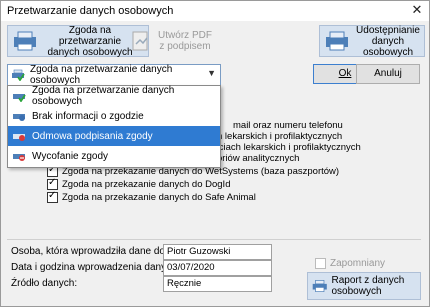  I want to click on close-icon: ✕, so click(417, 10).